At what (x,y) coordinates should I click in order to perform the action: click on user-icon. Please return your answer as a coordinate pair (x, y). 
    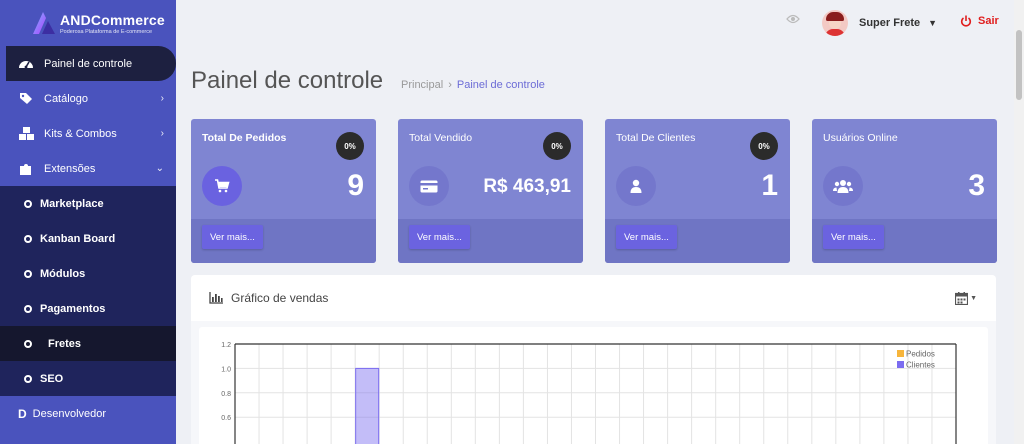
    Looking at the image, I should click on (636, 186).